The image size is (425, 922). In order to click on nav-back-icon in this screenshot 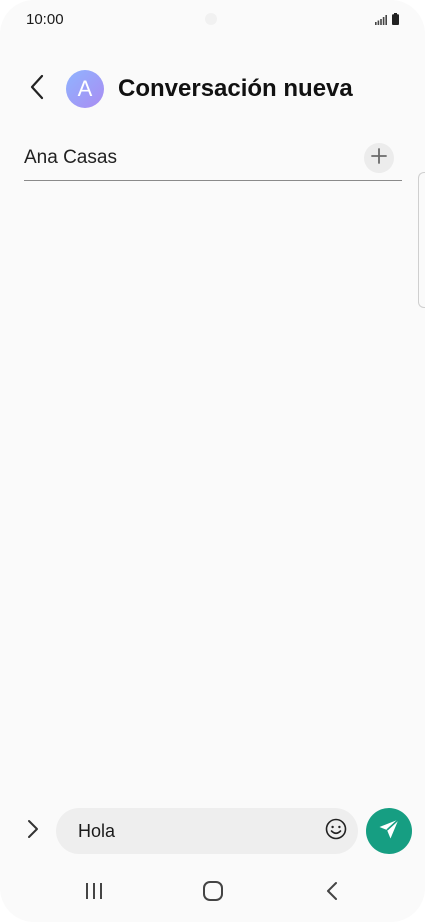, I will do `click(332, 893)`.